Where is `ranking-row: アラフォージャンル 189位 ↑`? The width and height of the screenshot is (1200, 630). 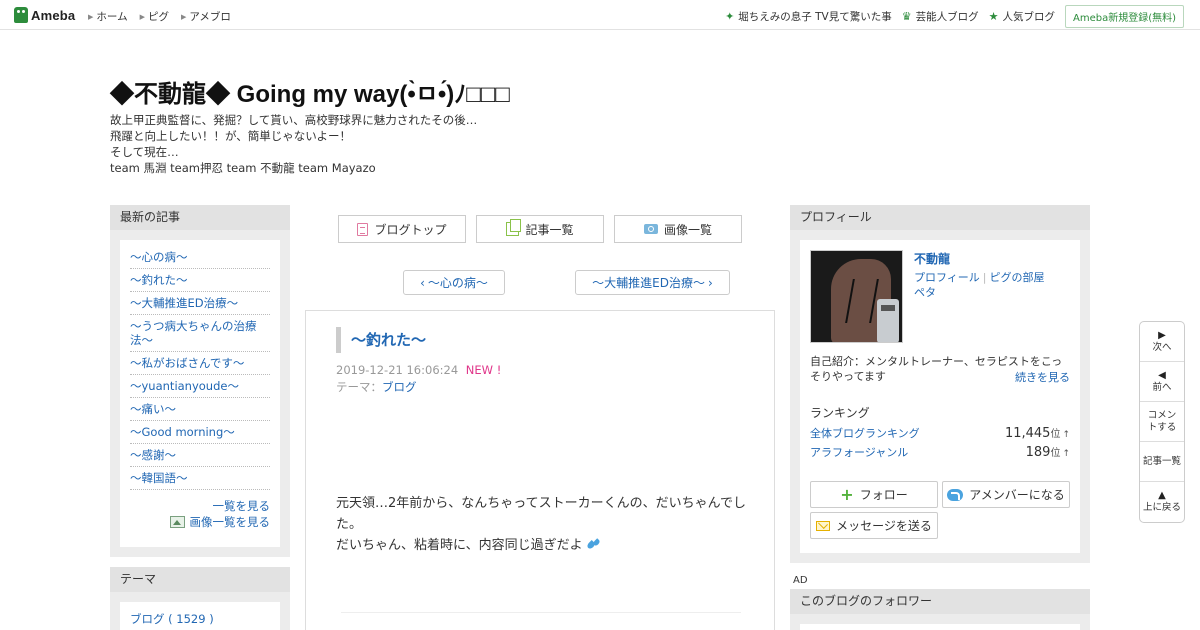
ranking-row: アラフォージャンル 189位 ↑ is located at coordinates (940, 452).